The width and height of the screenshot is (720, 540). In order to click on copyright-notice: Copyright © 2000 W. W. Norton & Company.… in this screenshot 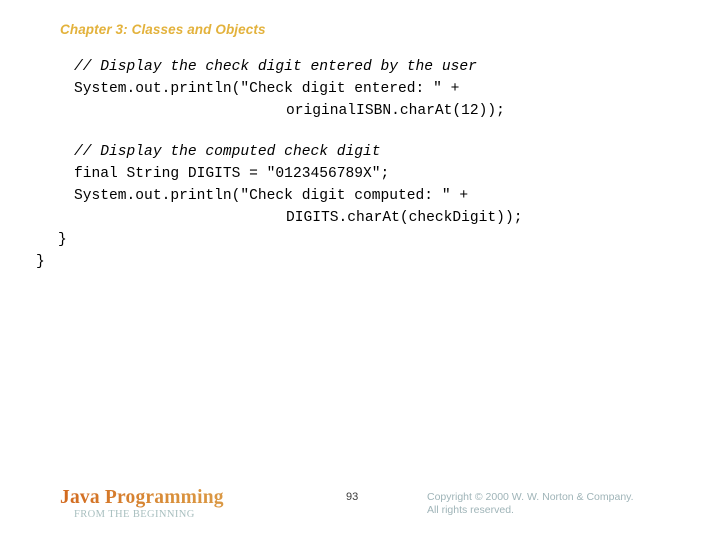, I will do `click(530, 504)`.